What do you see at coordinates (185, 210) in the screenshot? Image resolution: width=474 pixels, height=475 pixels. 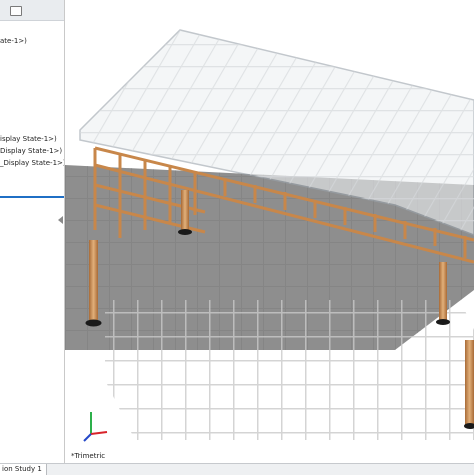 I see `table-leg-rear-left` at bounding box center [185, 210].